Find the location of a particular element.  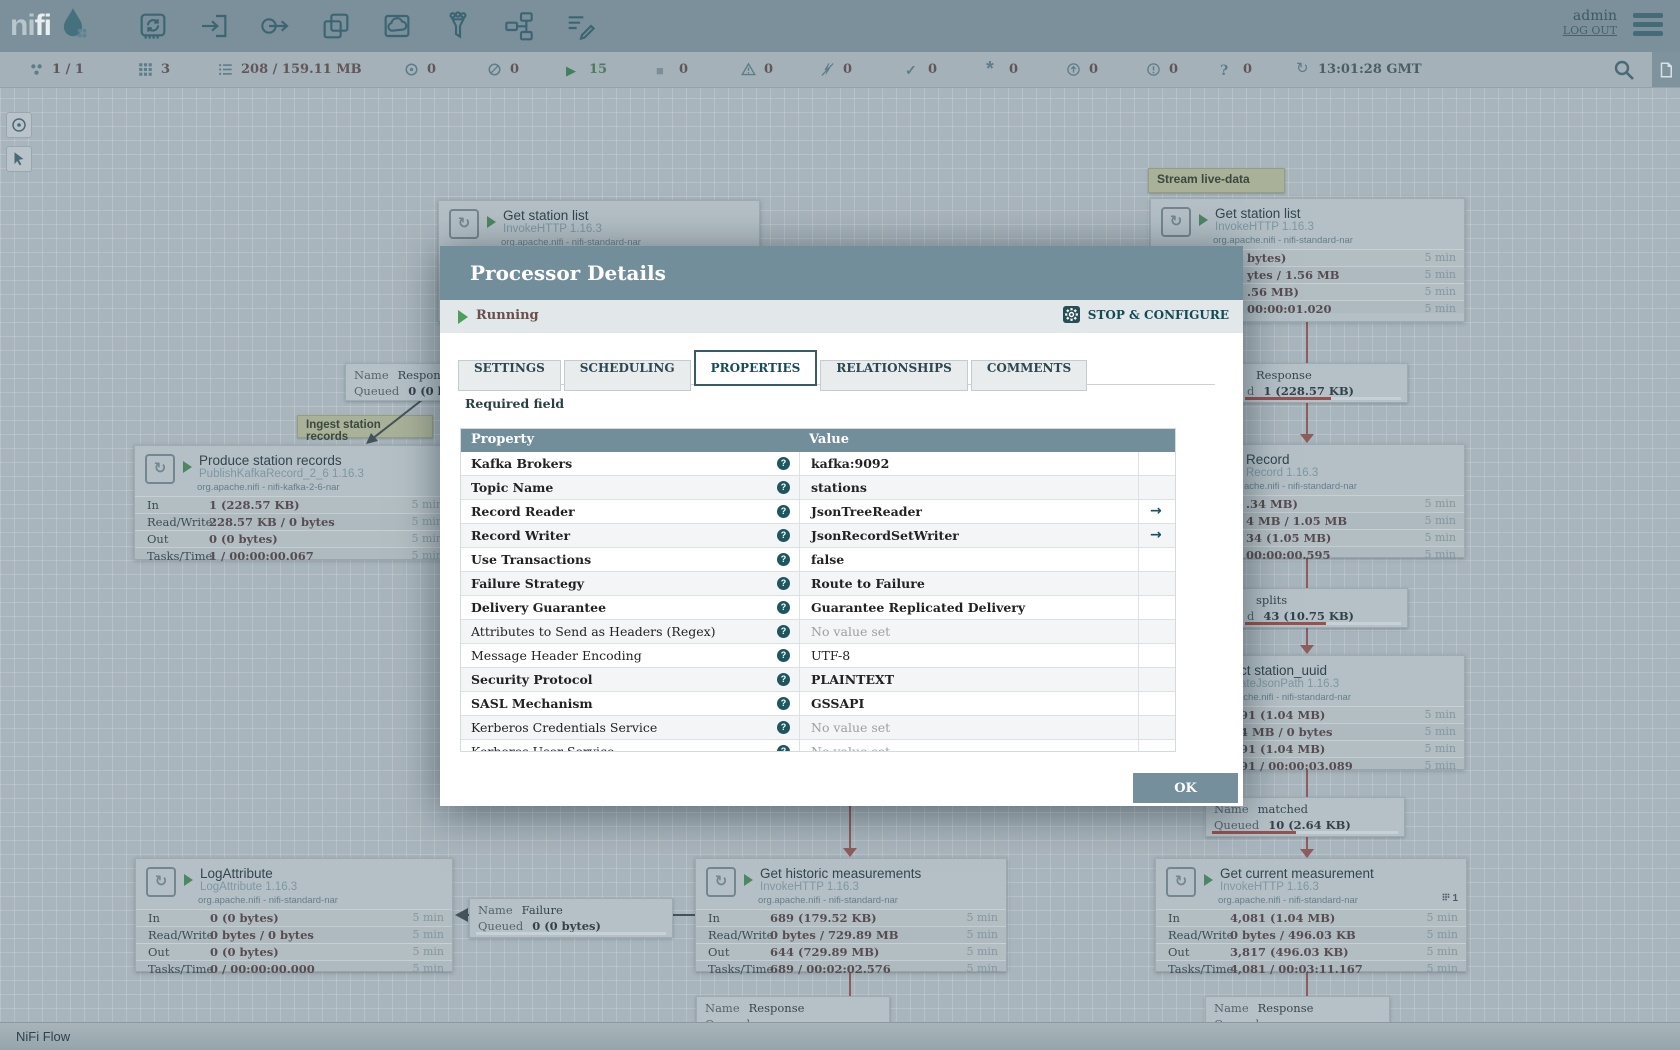

stat-row: In 4,081 (1.04 MB) 5 min is located at coordinates (1311, 917).